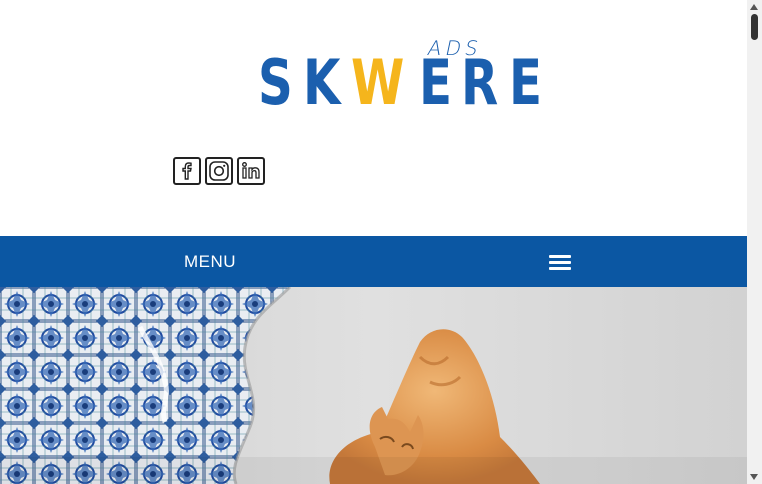 The height and width of the screenshot is (484, 762). Describe the element at coordinates (754, 242) in the screenshot. I see `vertical-scrollbar` at that location.